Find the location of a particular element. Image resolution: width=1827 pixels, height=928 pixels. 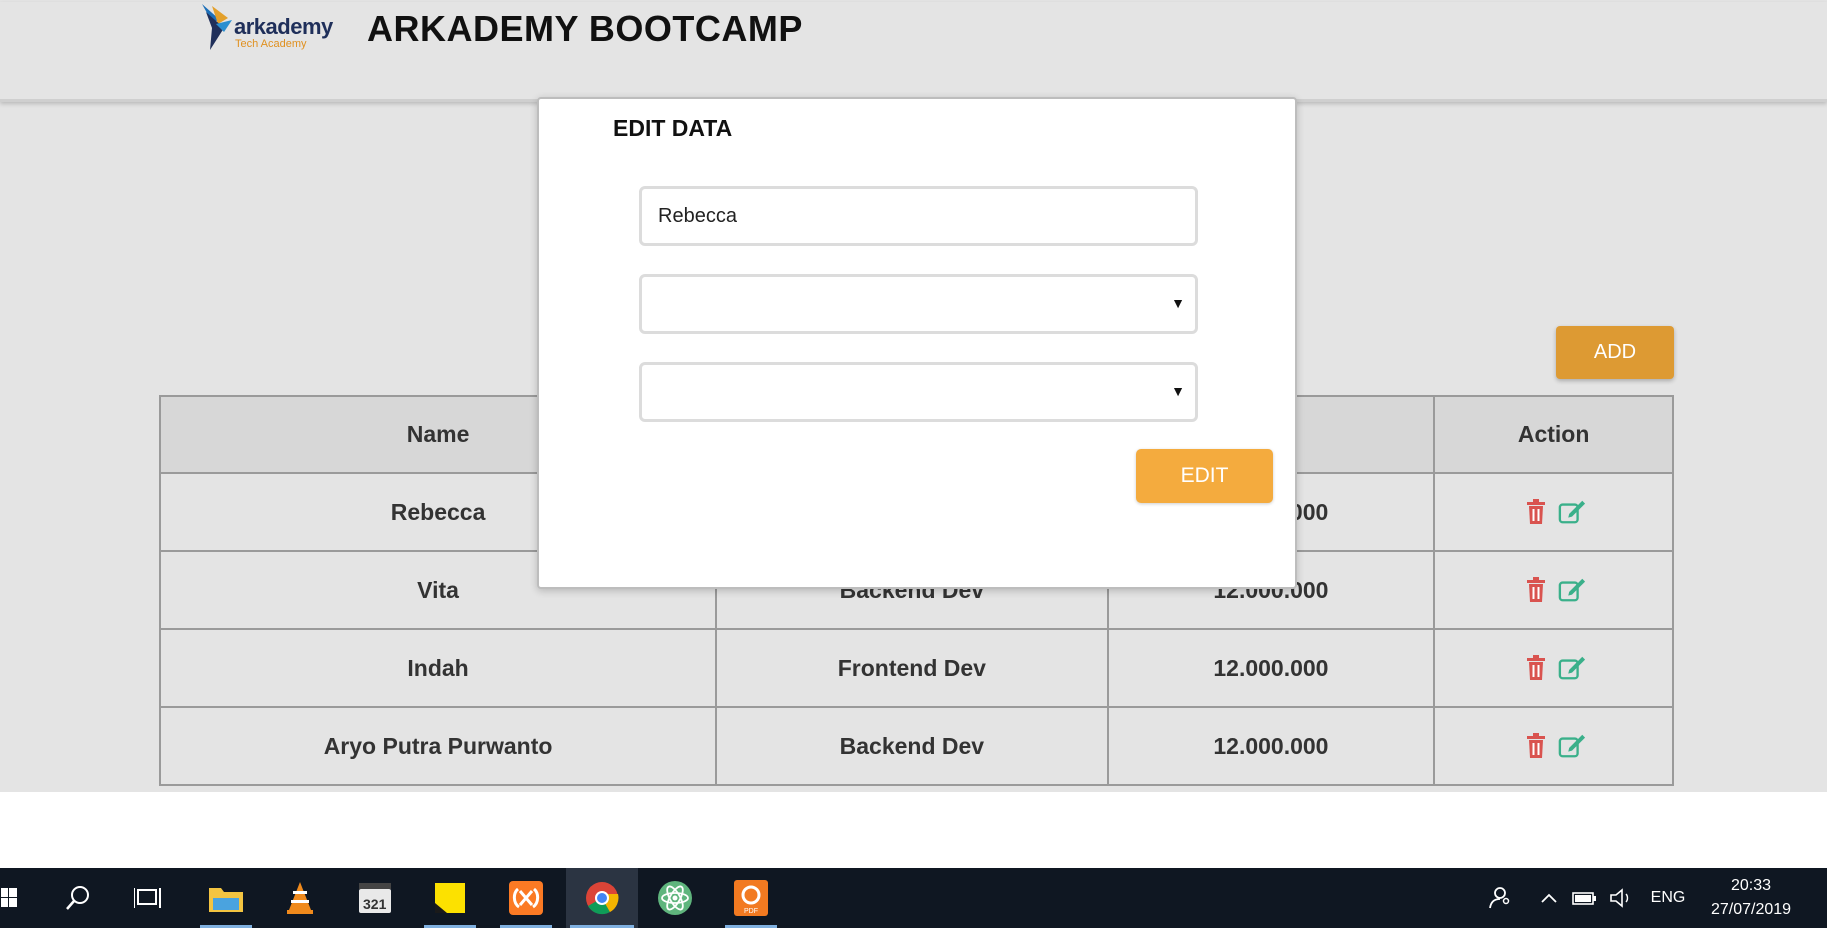

chrome-taskbar is located at coordinates (602, 898).